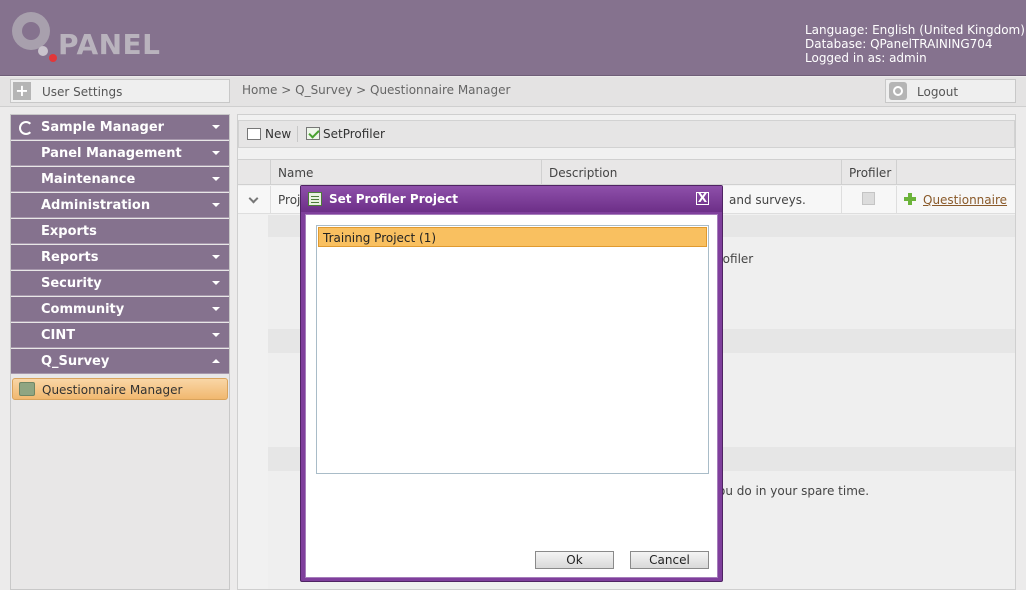 This screenshot has height=590, width=1026. Describe the element at coordinates (82, 92) in the screenshot. I see `user-settings-label: User Settings` at that location.